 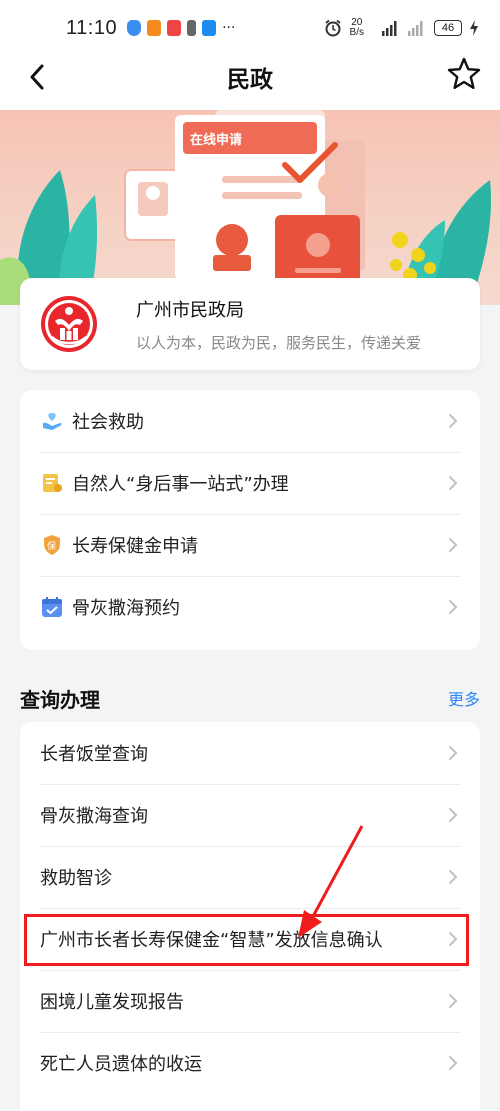 I want to click on svg-text: 保, so click(x=51, y=546).